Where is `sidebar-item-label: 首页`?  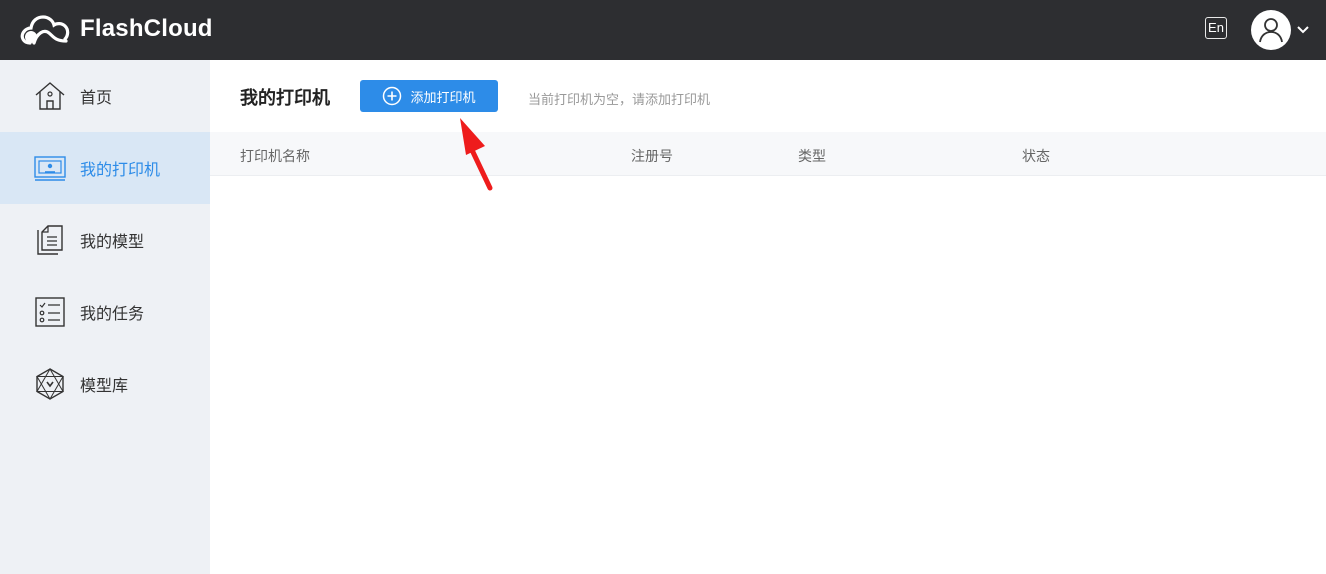
sidebar-item-label: 首页 is located at coordinates (96, 97).